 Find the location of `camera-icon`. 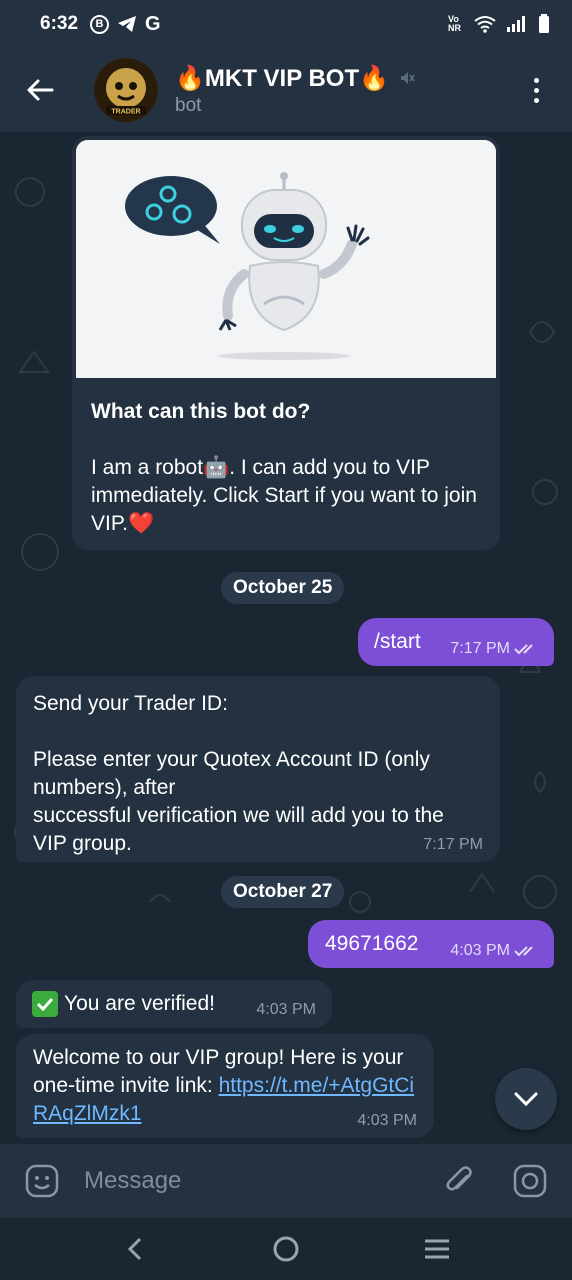

camera-icon is located at coordinates (530, 1181).